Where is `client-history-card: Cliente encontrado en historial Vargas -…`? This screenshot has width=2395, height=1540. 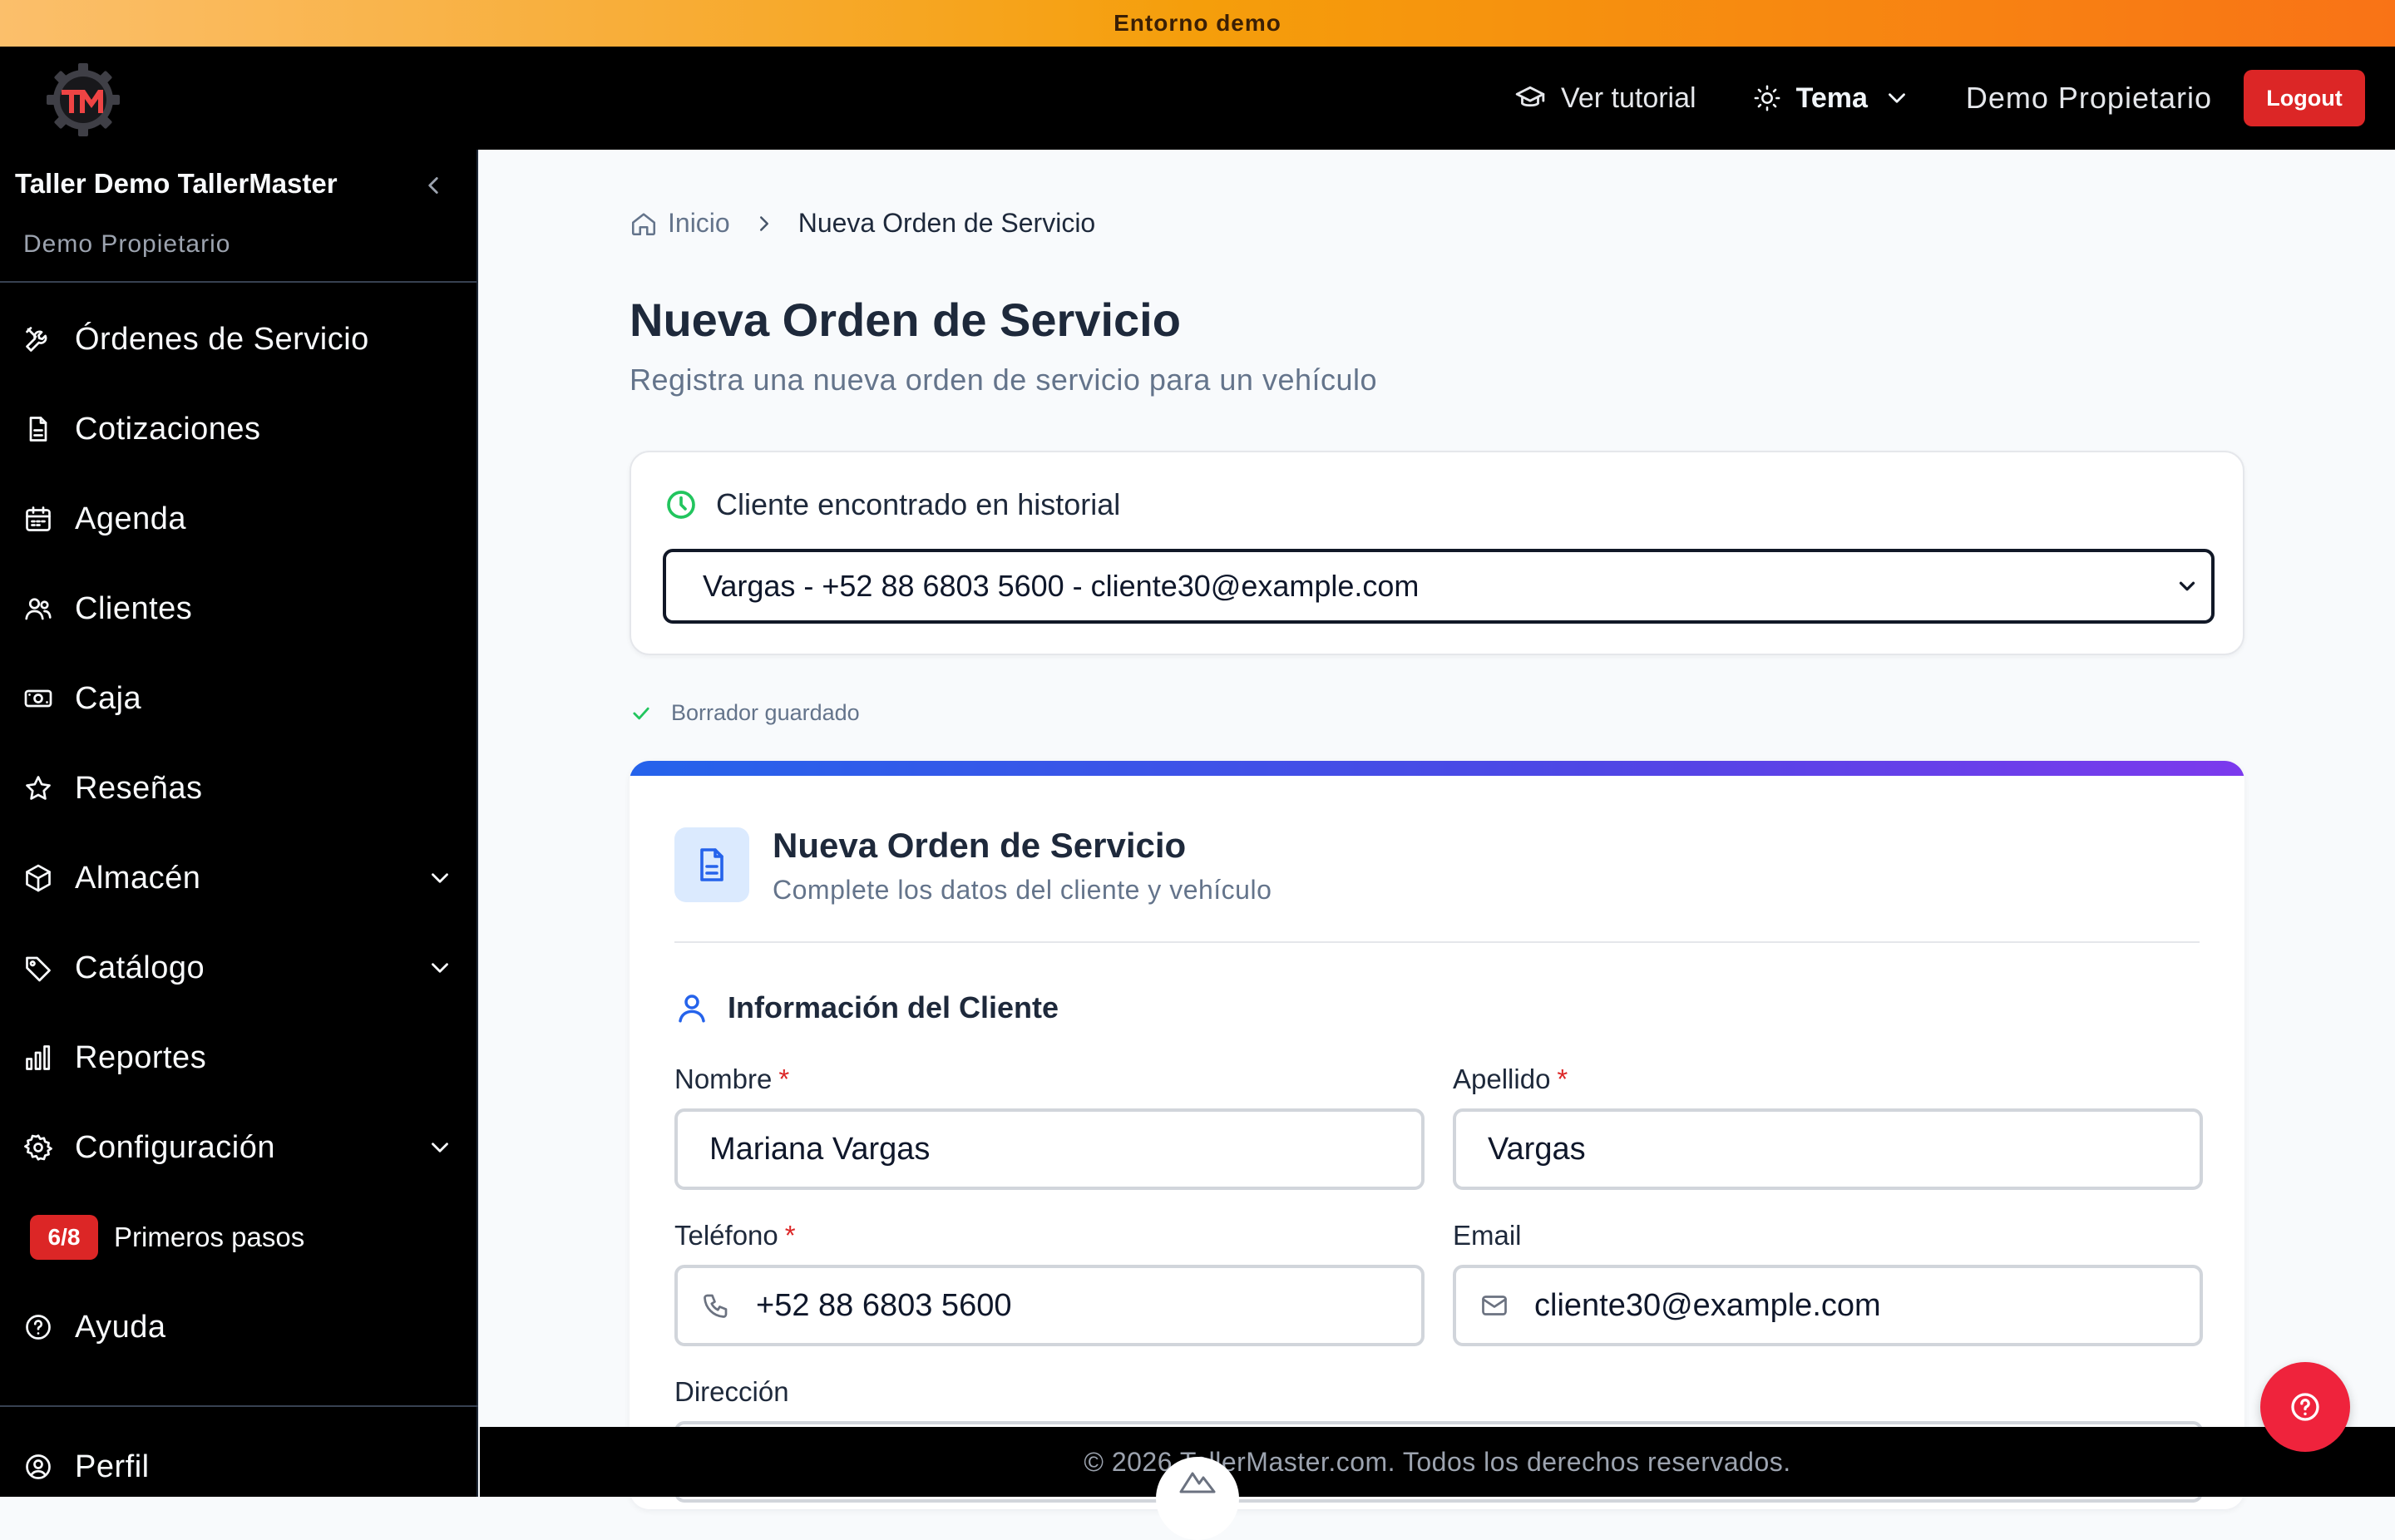 client-history-card: Cliente encontrado en historial Vargas -… is located at coordinates (1437, 553).